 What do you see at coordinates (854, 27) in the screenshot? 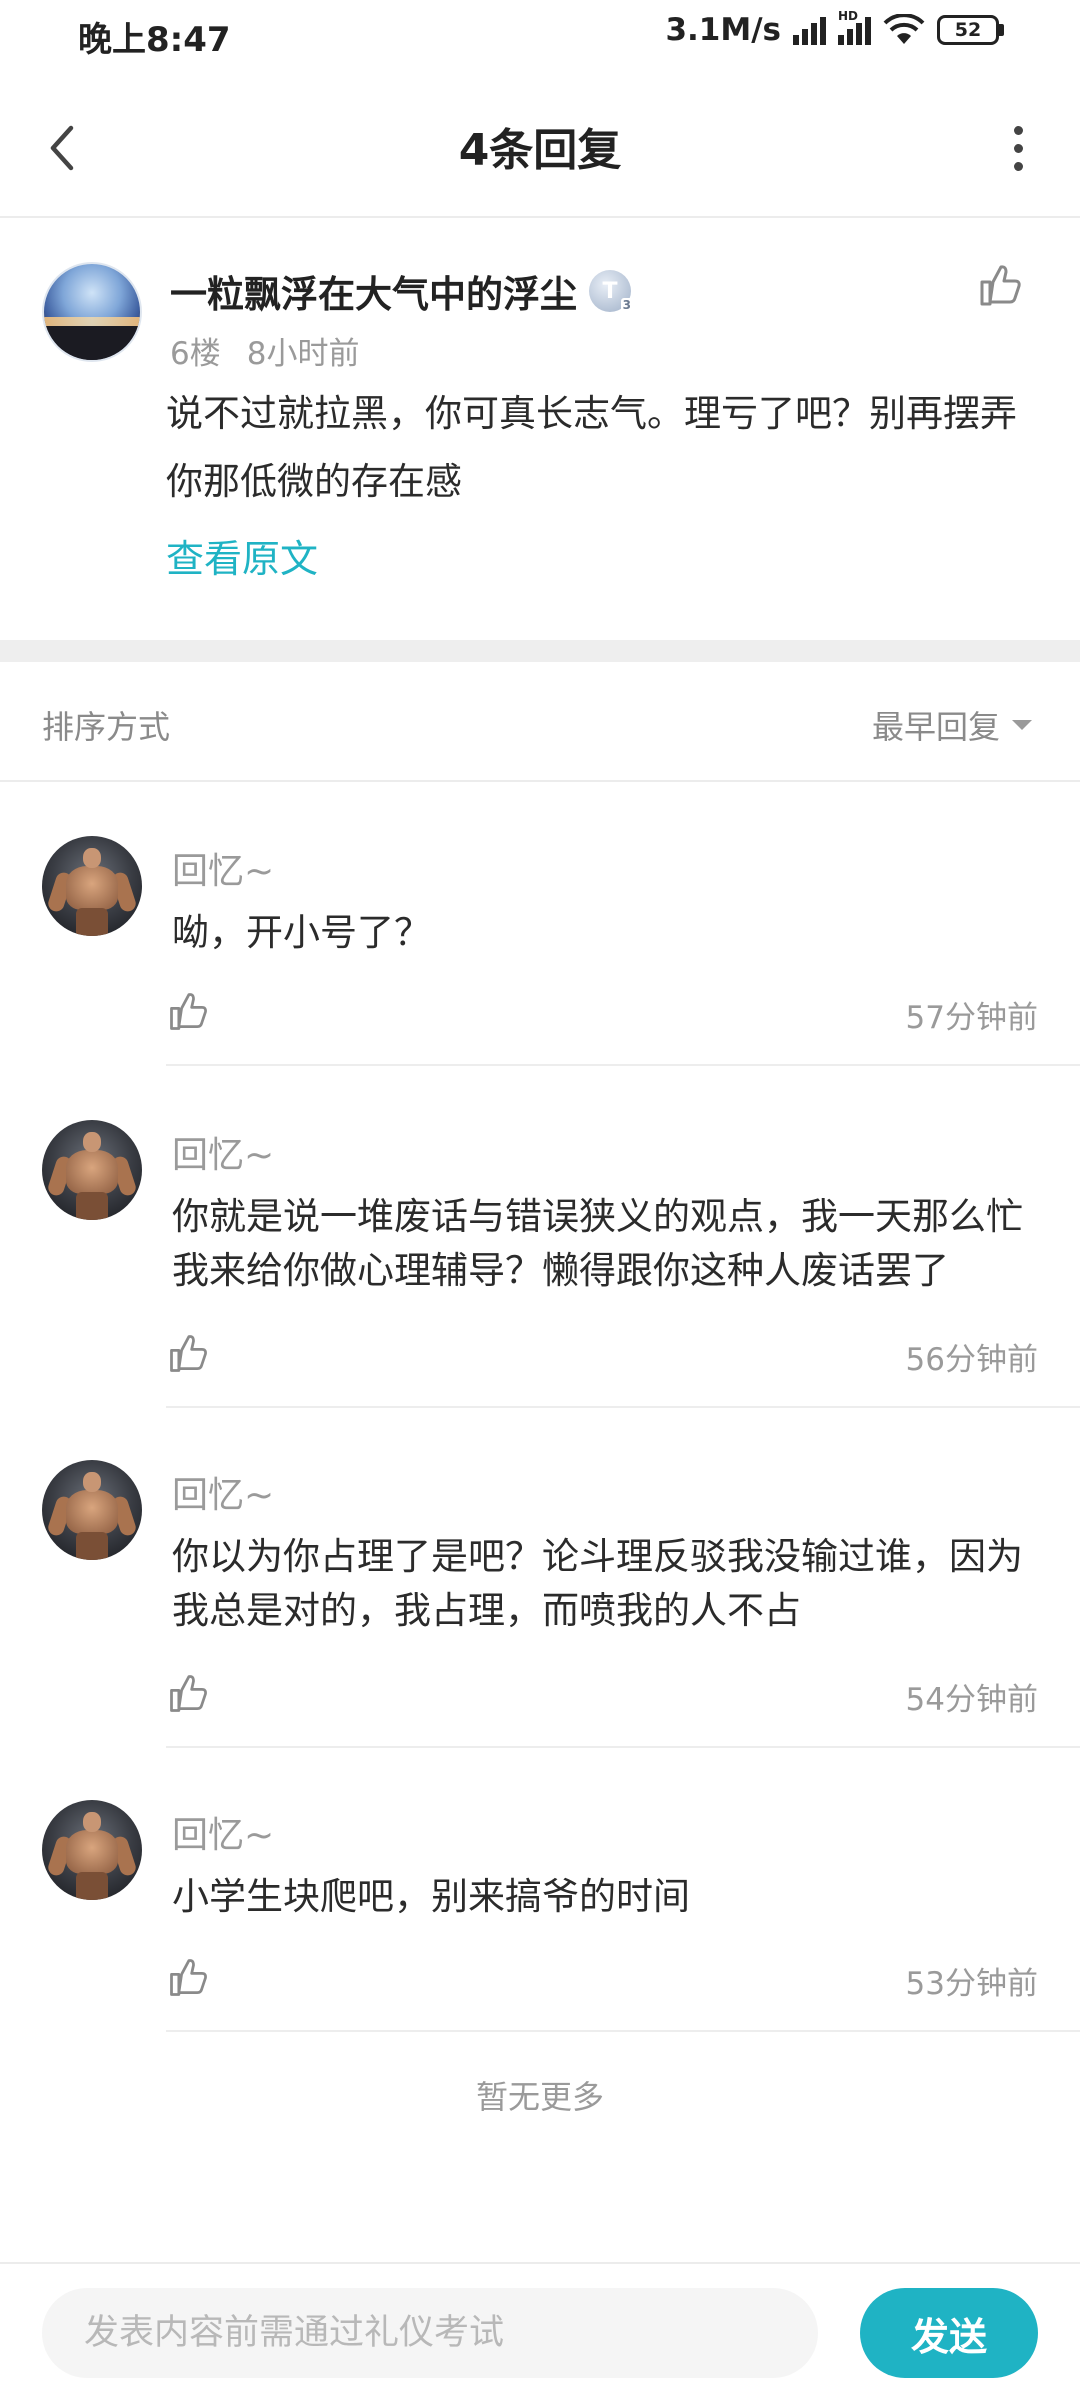
I see `hd-signal-icon: HD` at bounding box center [854, 27].